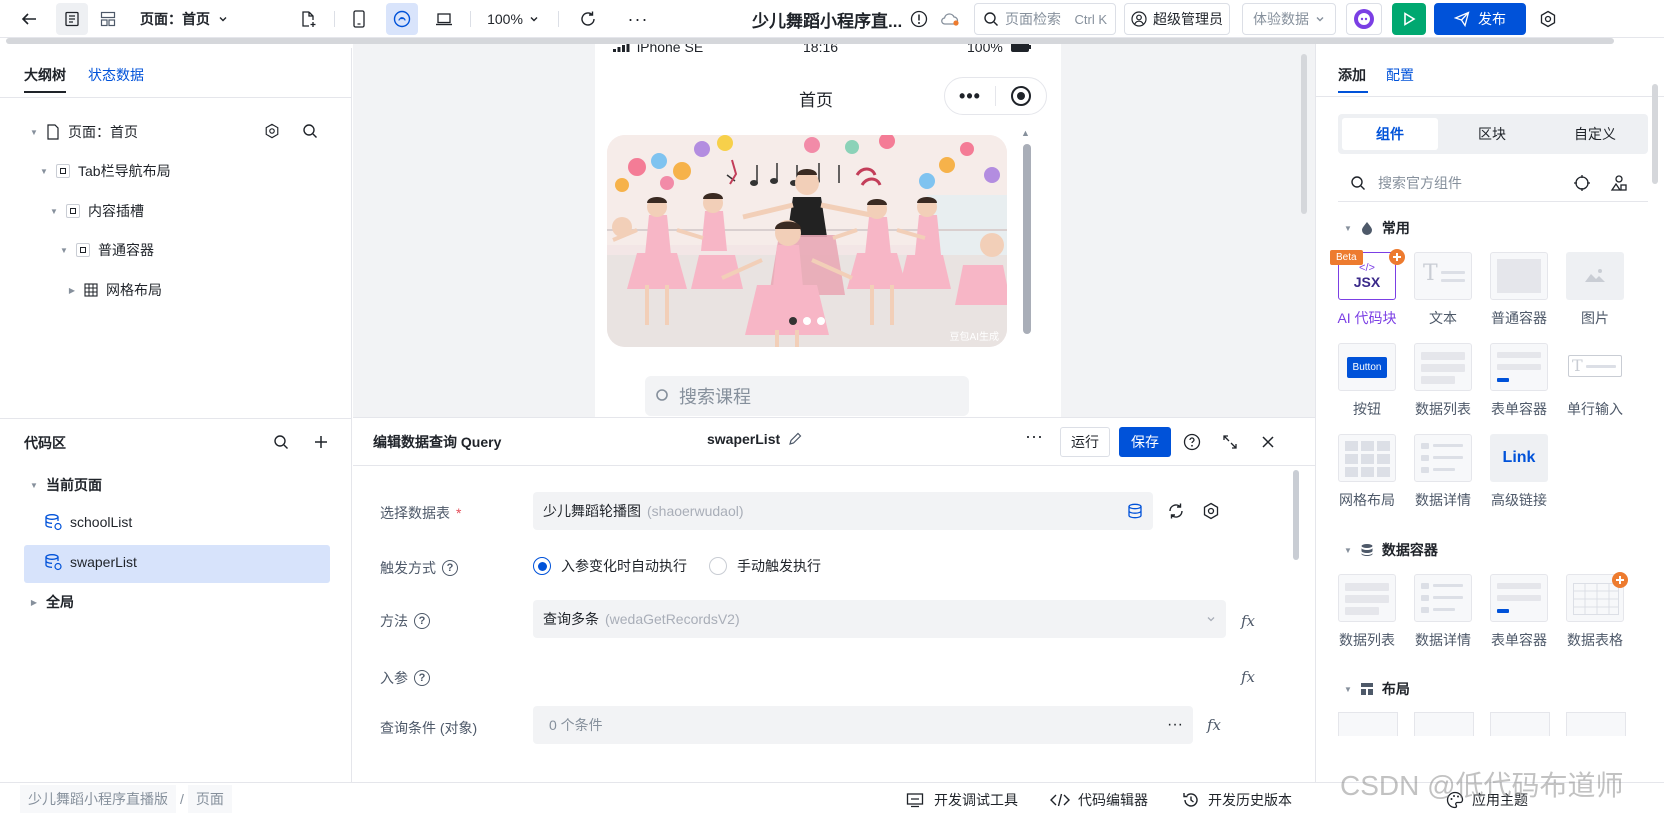 The width and height of the screenshot is (1664, 817). I want to click on query-condition-field: 0 个条件 ···, so click(863, 725).